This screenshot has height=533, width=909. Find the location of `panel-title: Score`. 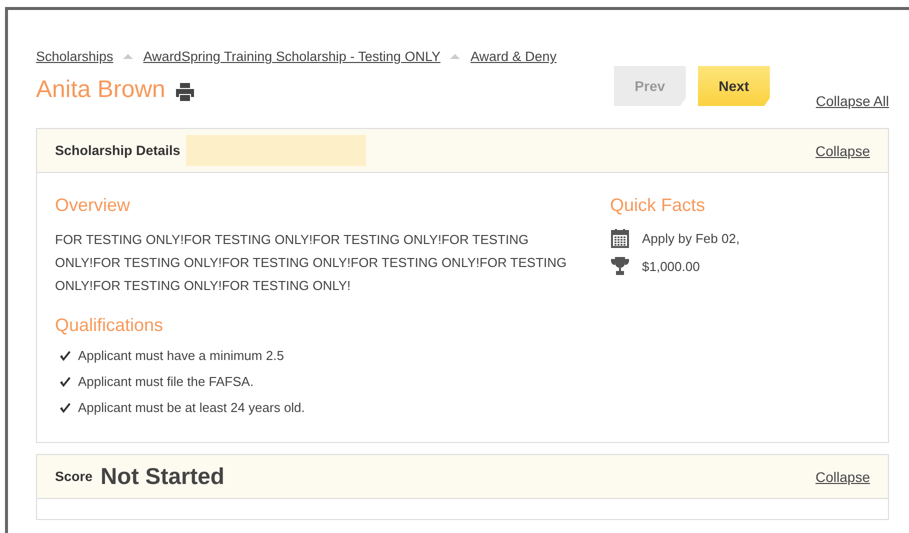

panel-title: Score is located at coordinates (74, 476).